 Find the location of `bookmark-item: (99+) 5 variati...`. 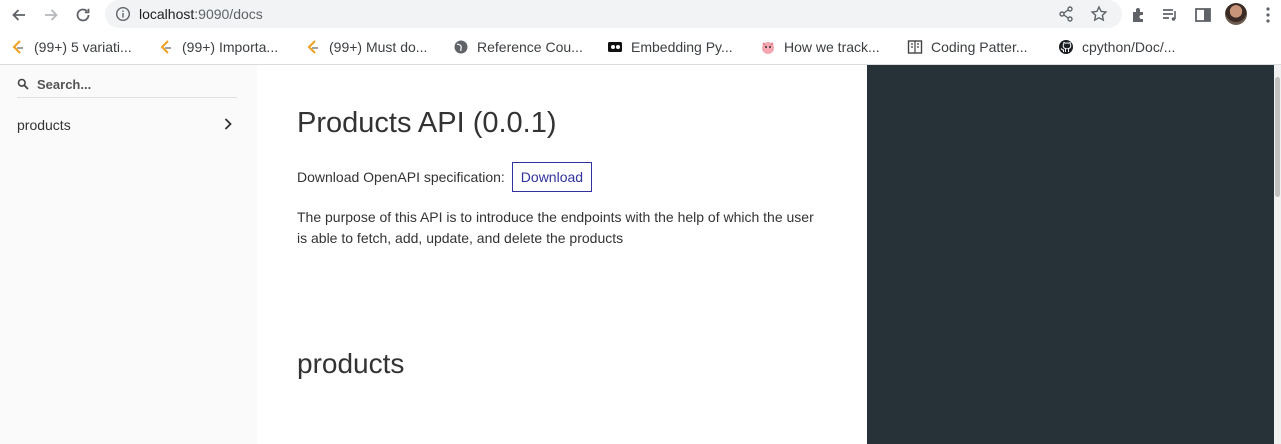

bookmark-item: (99+) 5 variati... is located at coordinates (71, 47).